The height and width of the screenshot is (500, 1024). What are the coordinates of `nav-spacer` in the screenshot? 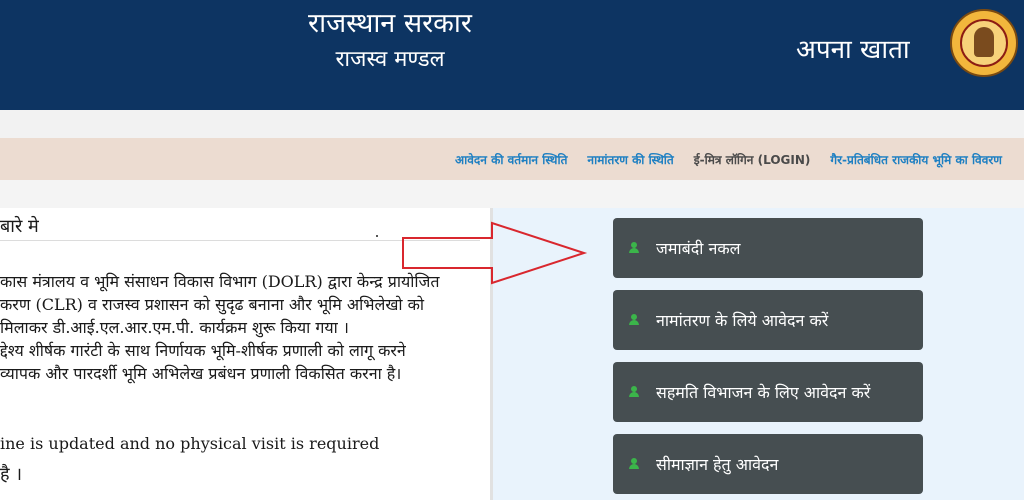 It's located at (512, 194).